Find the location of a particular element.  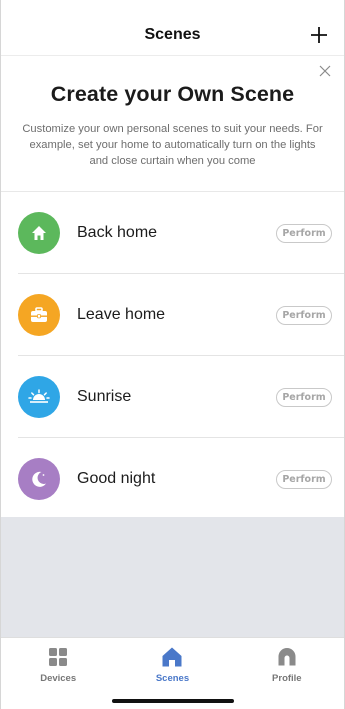

close-icon is located at coordinates (325, 71).